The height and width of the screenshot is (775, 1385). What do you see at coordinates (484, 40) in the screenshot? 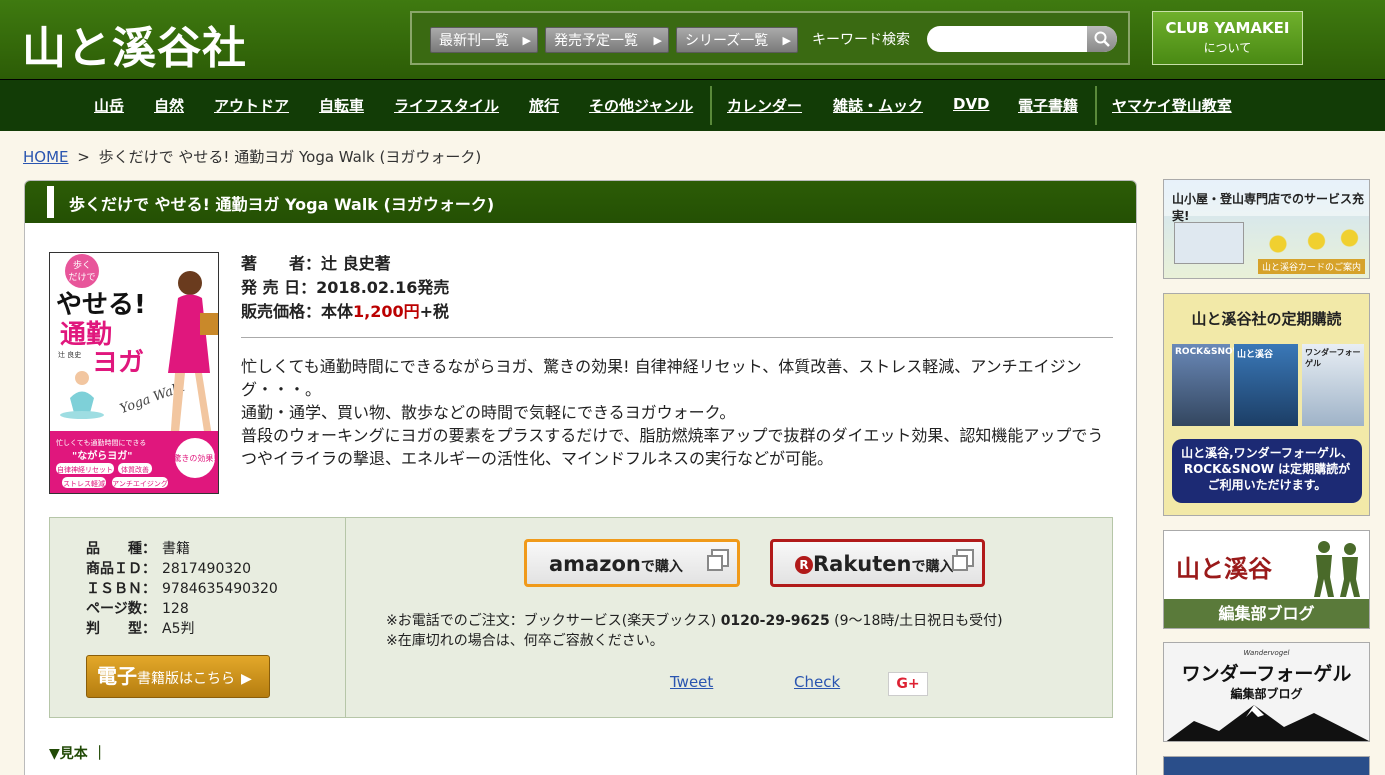
I see `new-releases-button: 最新刊一覧 ▶` at bounding box center [484, 40].